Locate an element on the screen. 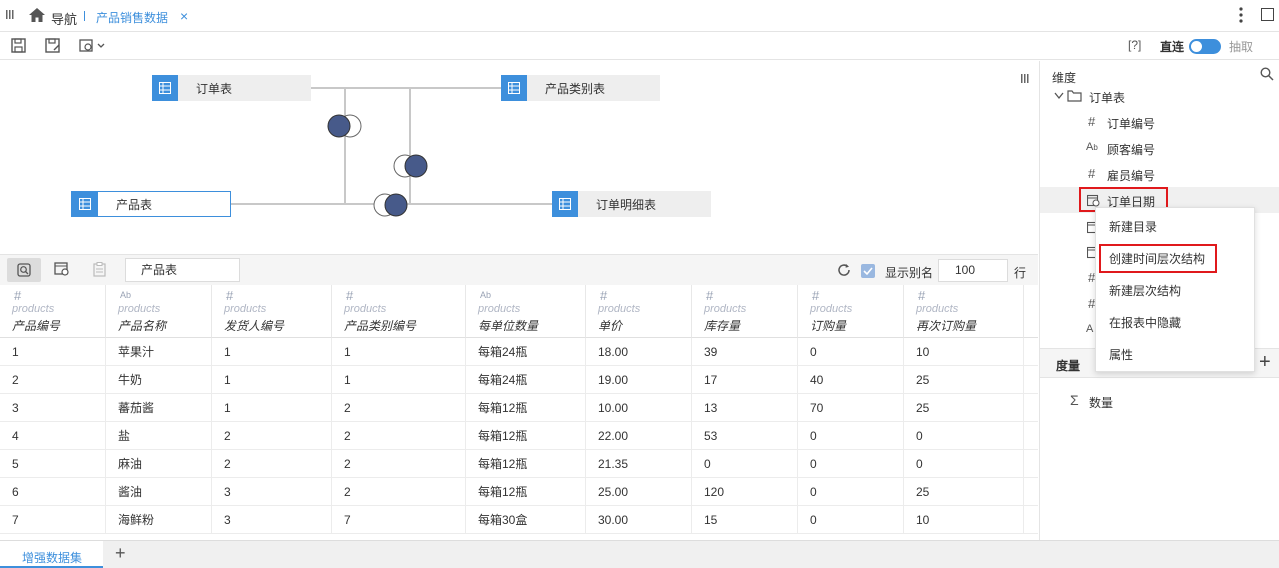 The width and height of the screenshot is (1279, 568). folder-label: 订单表 is located at coordinates (1107, 98).